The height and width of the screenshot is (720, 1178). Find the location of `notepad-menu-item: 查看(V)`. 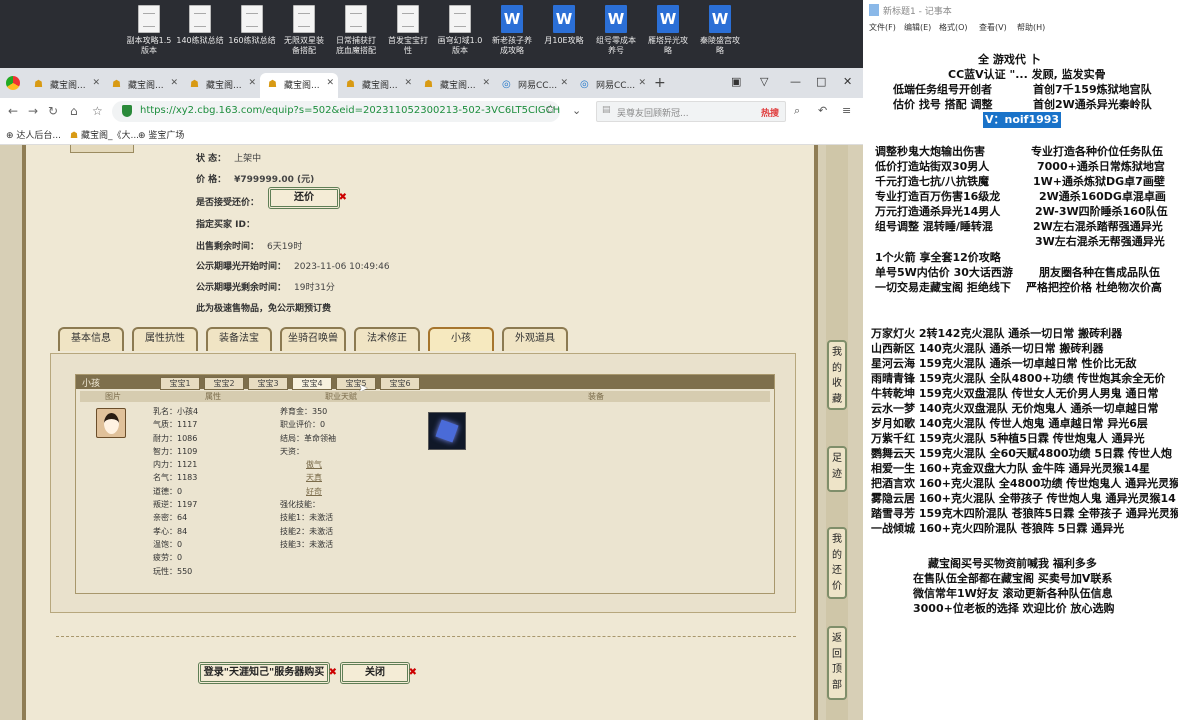

notepad-menu-item: 查看(V) is located at coordinates (993, 27).